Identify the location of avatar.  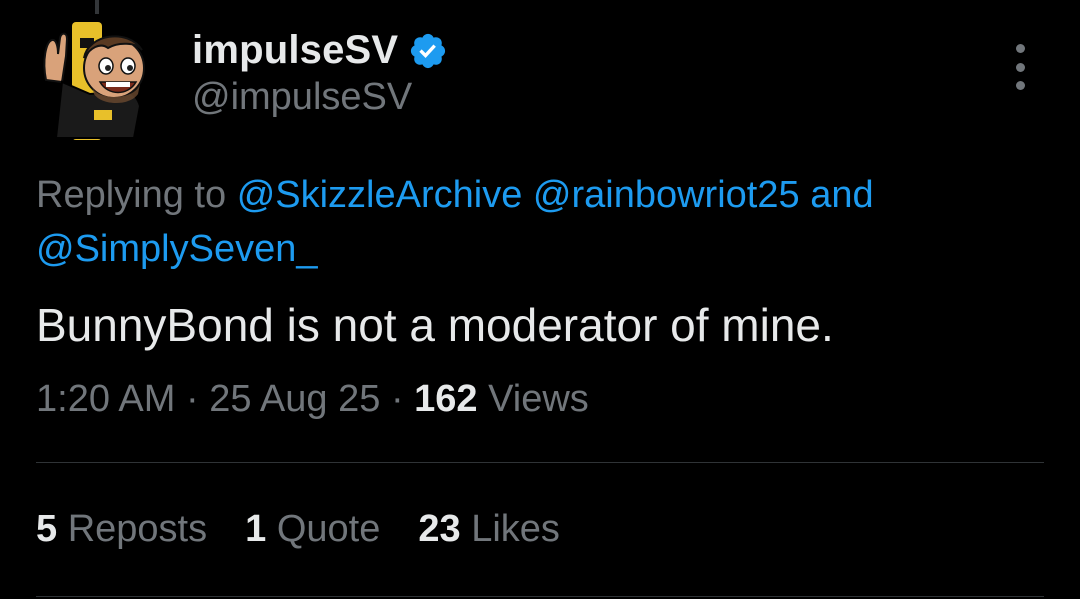
(98, 82).